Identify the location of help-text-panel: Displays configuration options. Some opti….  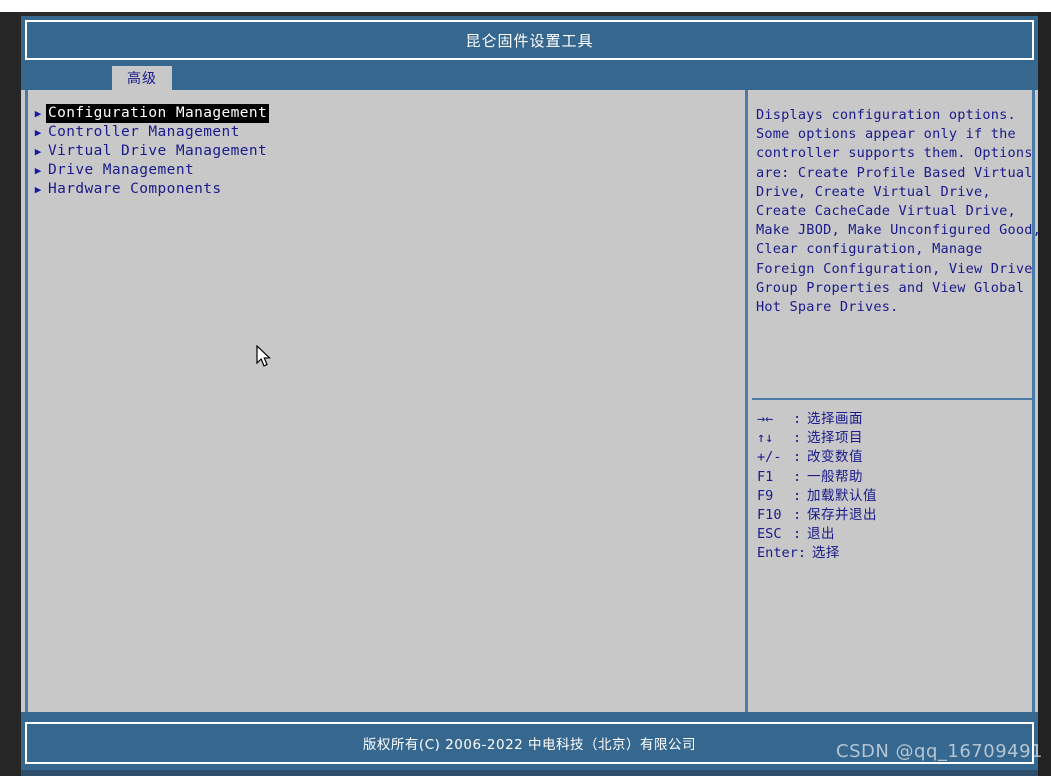
(899, 211).